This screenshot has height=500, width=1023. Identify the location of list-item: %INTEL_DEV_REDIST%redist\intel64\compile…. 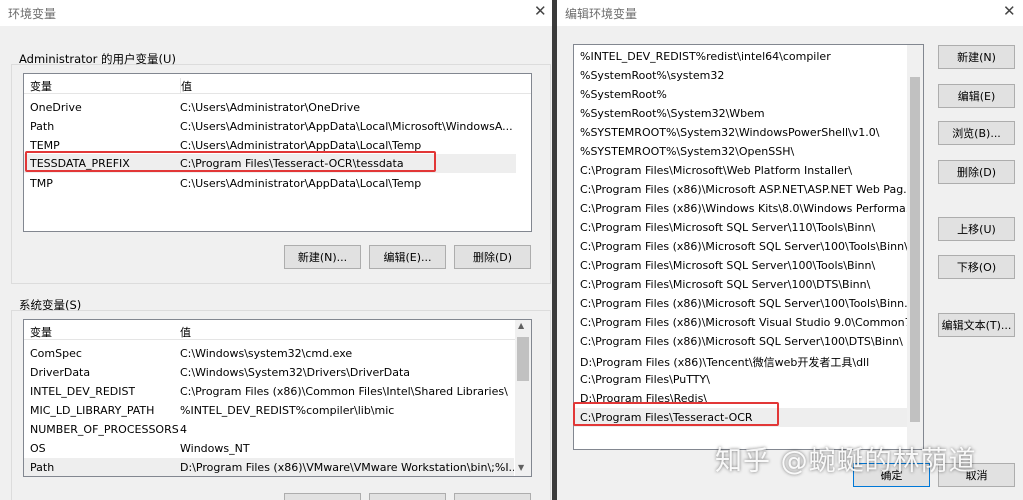
(705, 56).